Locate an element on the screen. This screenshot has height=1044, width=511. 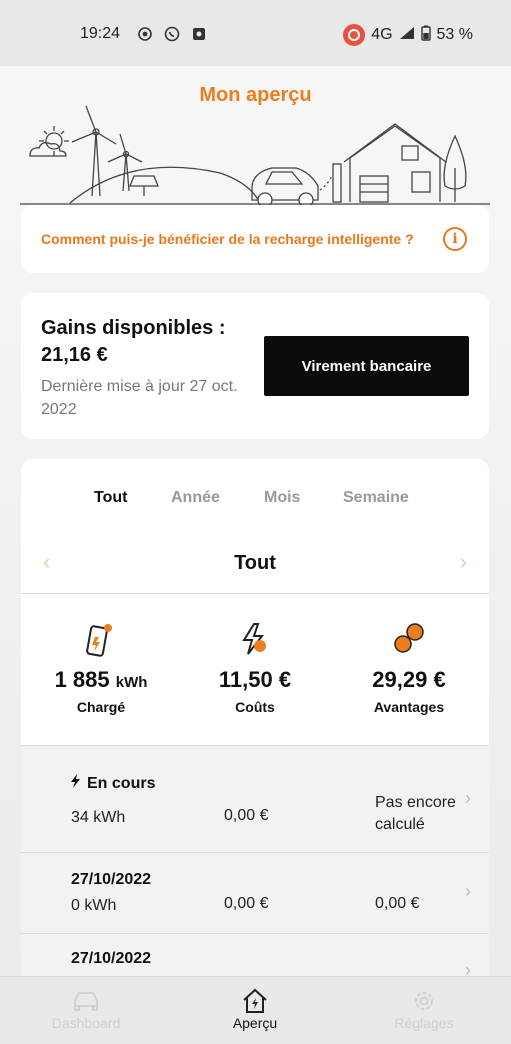
status-right: 4G 53 % is located at coordinates (408, 35).